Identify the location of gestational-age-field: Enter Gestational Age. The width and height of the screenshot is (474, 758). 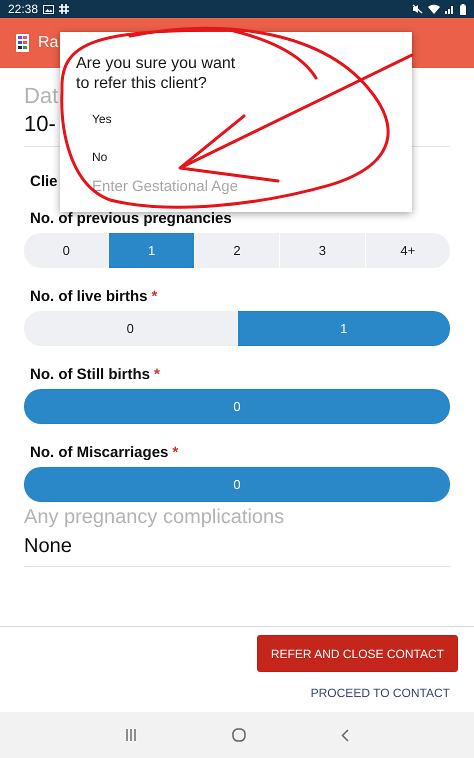
(192, 186).